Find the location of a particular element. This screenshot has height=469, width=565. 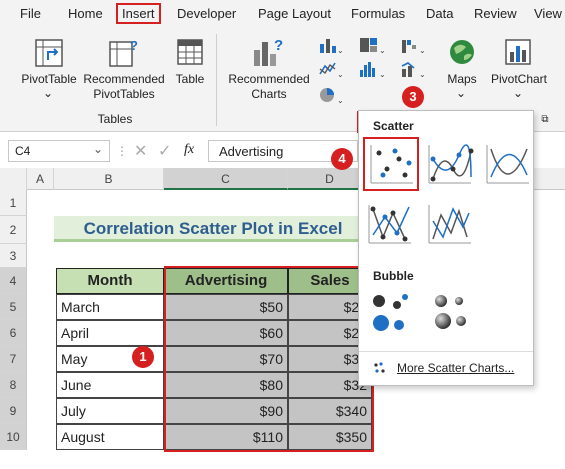

recommended-pivottables-label-2: PivotTables is located at coordinates (124, 94).